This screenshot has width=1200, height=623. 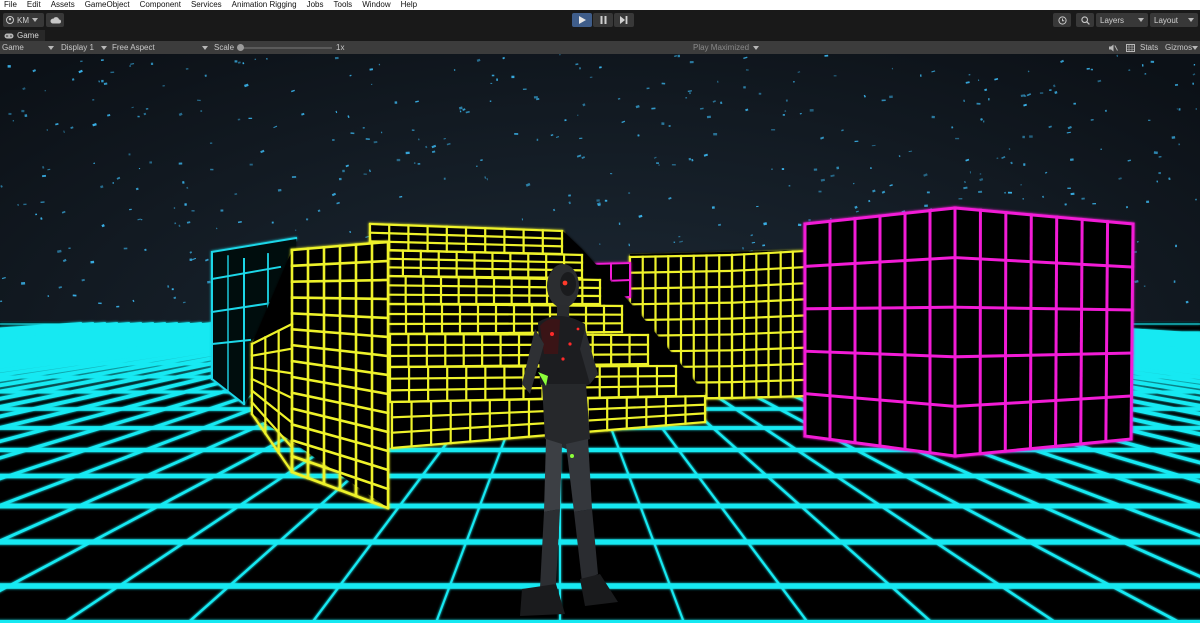 I want to click on pause-button, so click(x=603, y=20).